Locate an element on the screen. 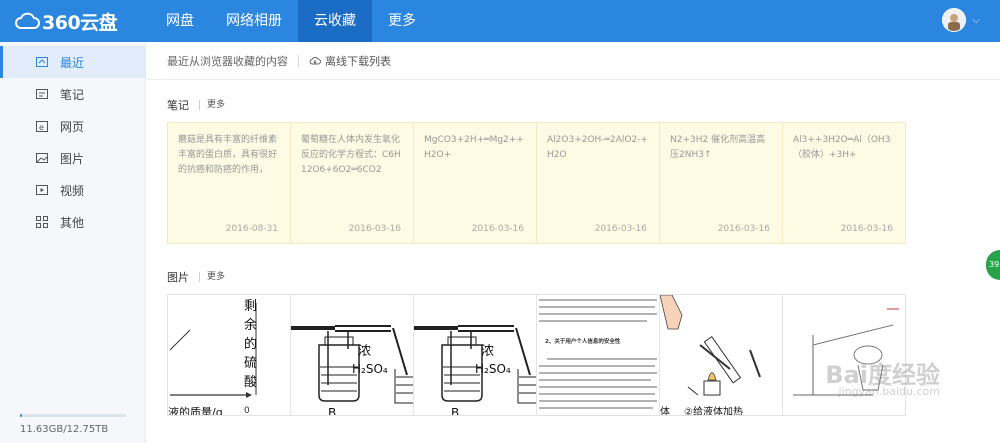 The width and height of the screenshot is (1000, 443). note-icon is located at coordinates (42, 94).